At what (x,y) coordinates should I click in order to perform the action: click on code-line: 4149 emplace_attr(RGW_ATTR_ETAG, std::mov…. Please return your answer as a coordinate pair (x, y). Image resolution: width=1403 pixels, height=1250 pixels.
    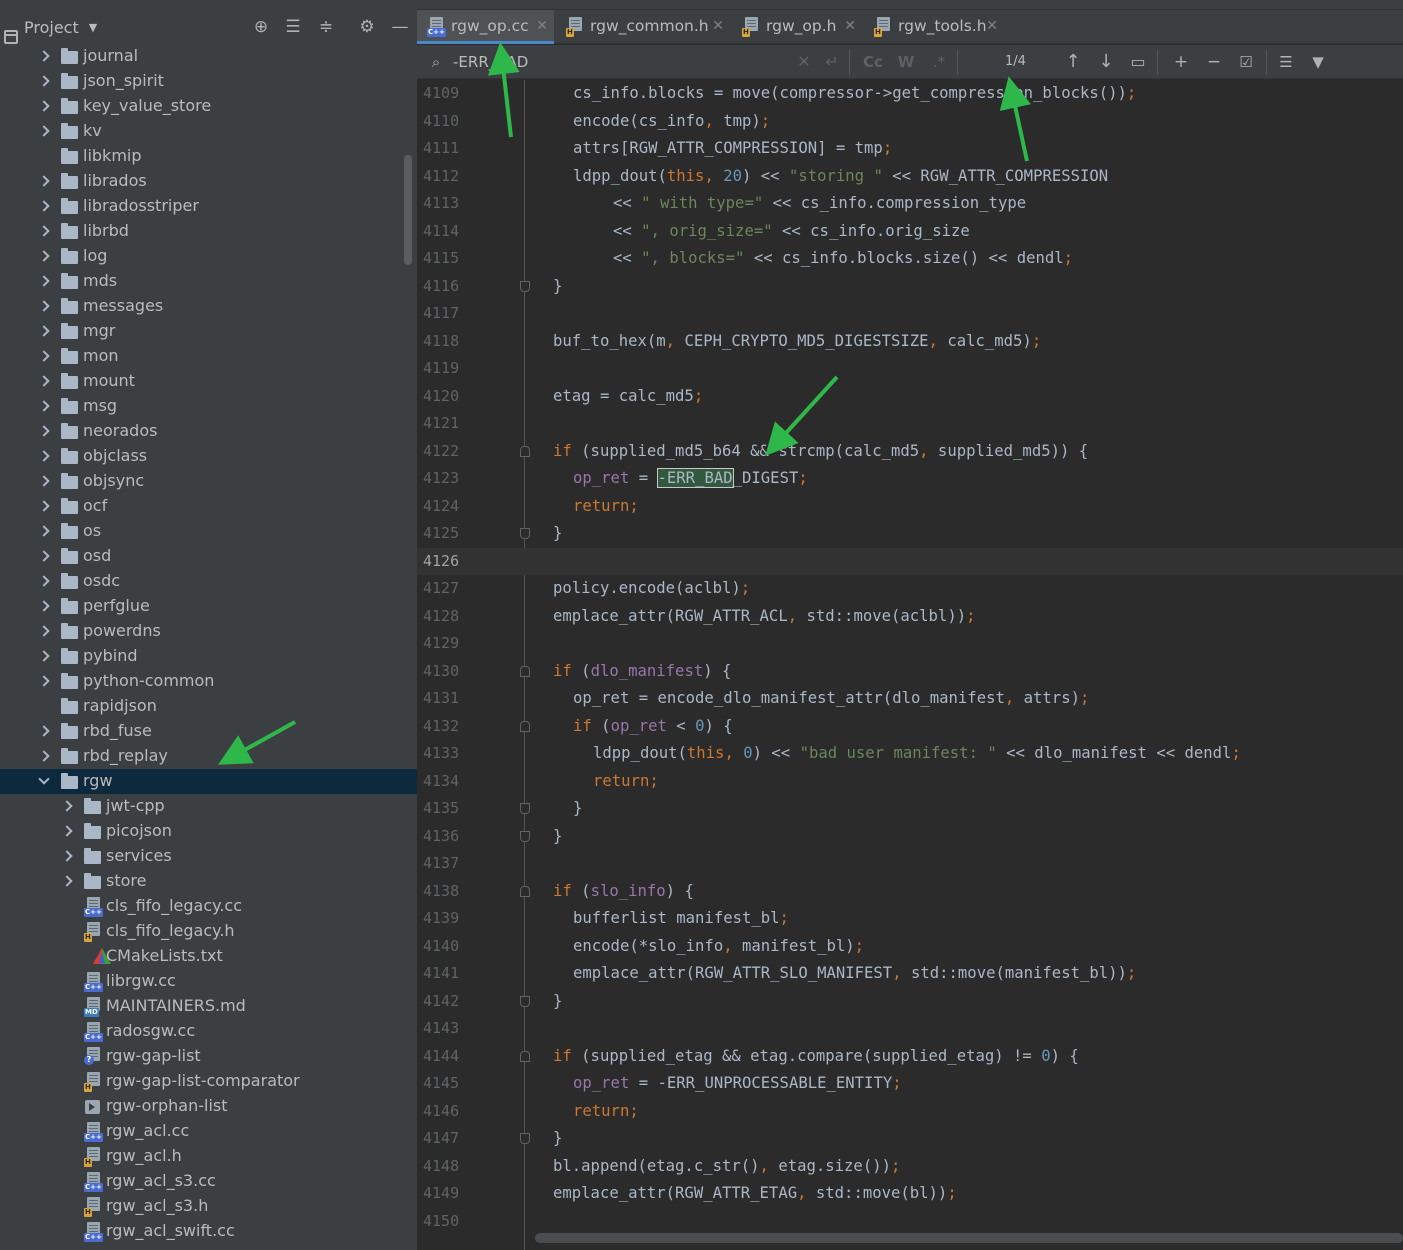
    Looking at the image, I should click on (910, 1194).